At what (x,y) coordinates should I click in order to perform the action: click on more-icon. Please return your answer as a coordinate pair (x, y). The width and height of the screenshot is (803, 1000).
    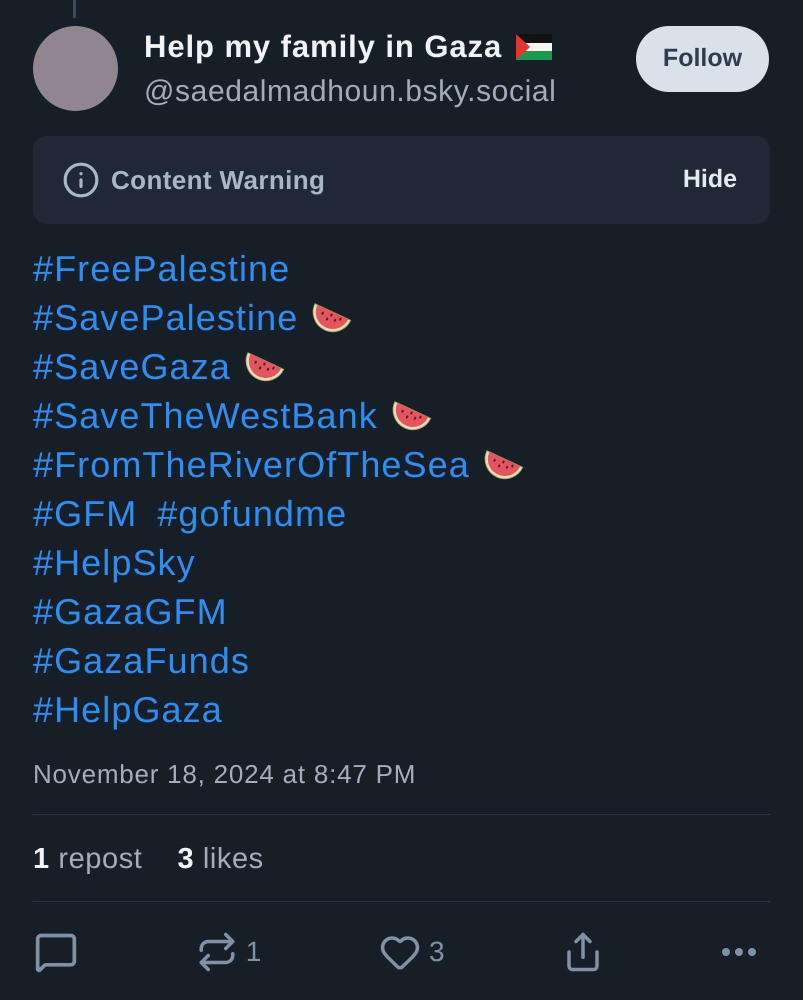
    Looking at the image, I should click on (739, 952).